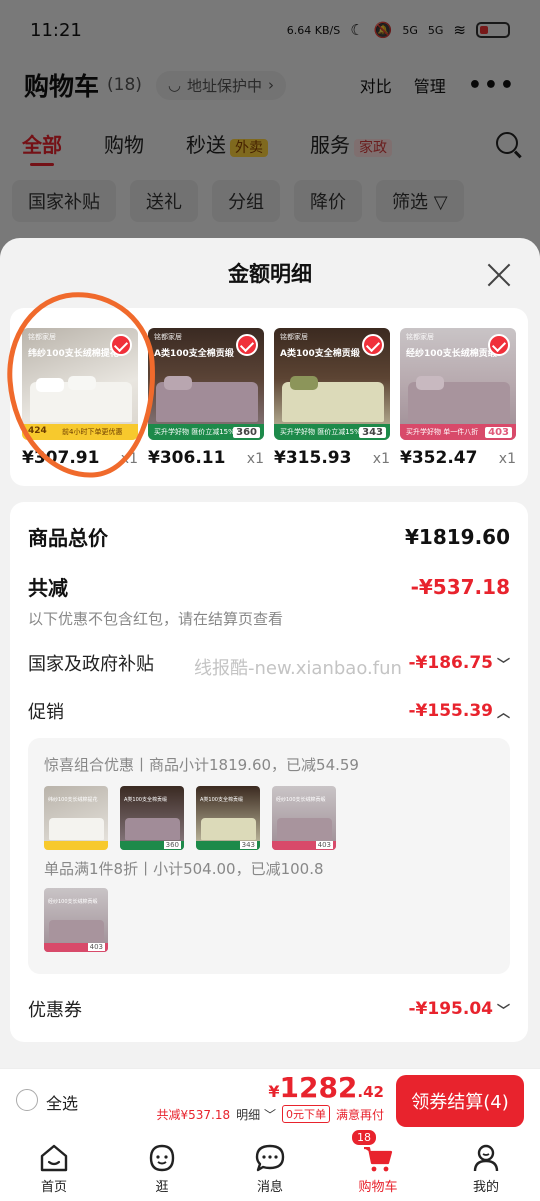 This screenshot has width=540, height=1201. I want to click on subsidy-value: -¥186.75, so click(450, 663).